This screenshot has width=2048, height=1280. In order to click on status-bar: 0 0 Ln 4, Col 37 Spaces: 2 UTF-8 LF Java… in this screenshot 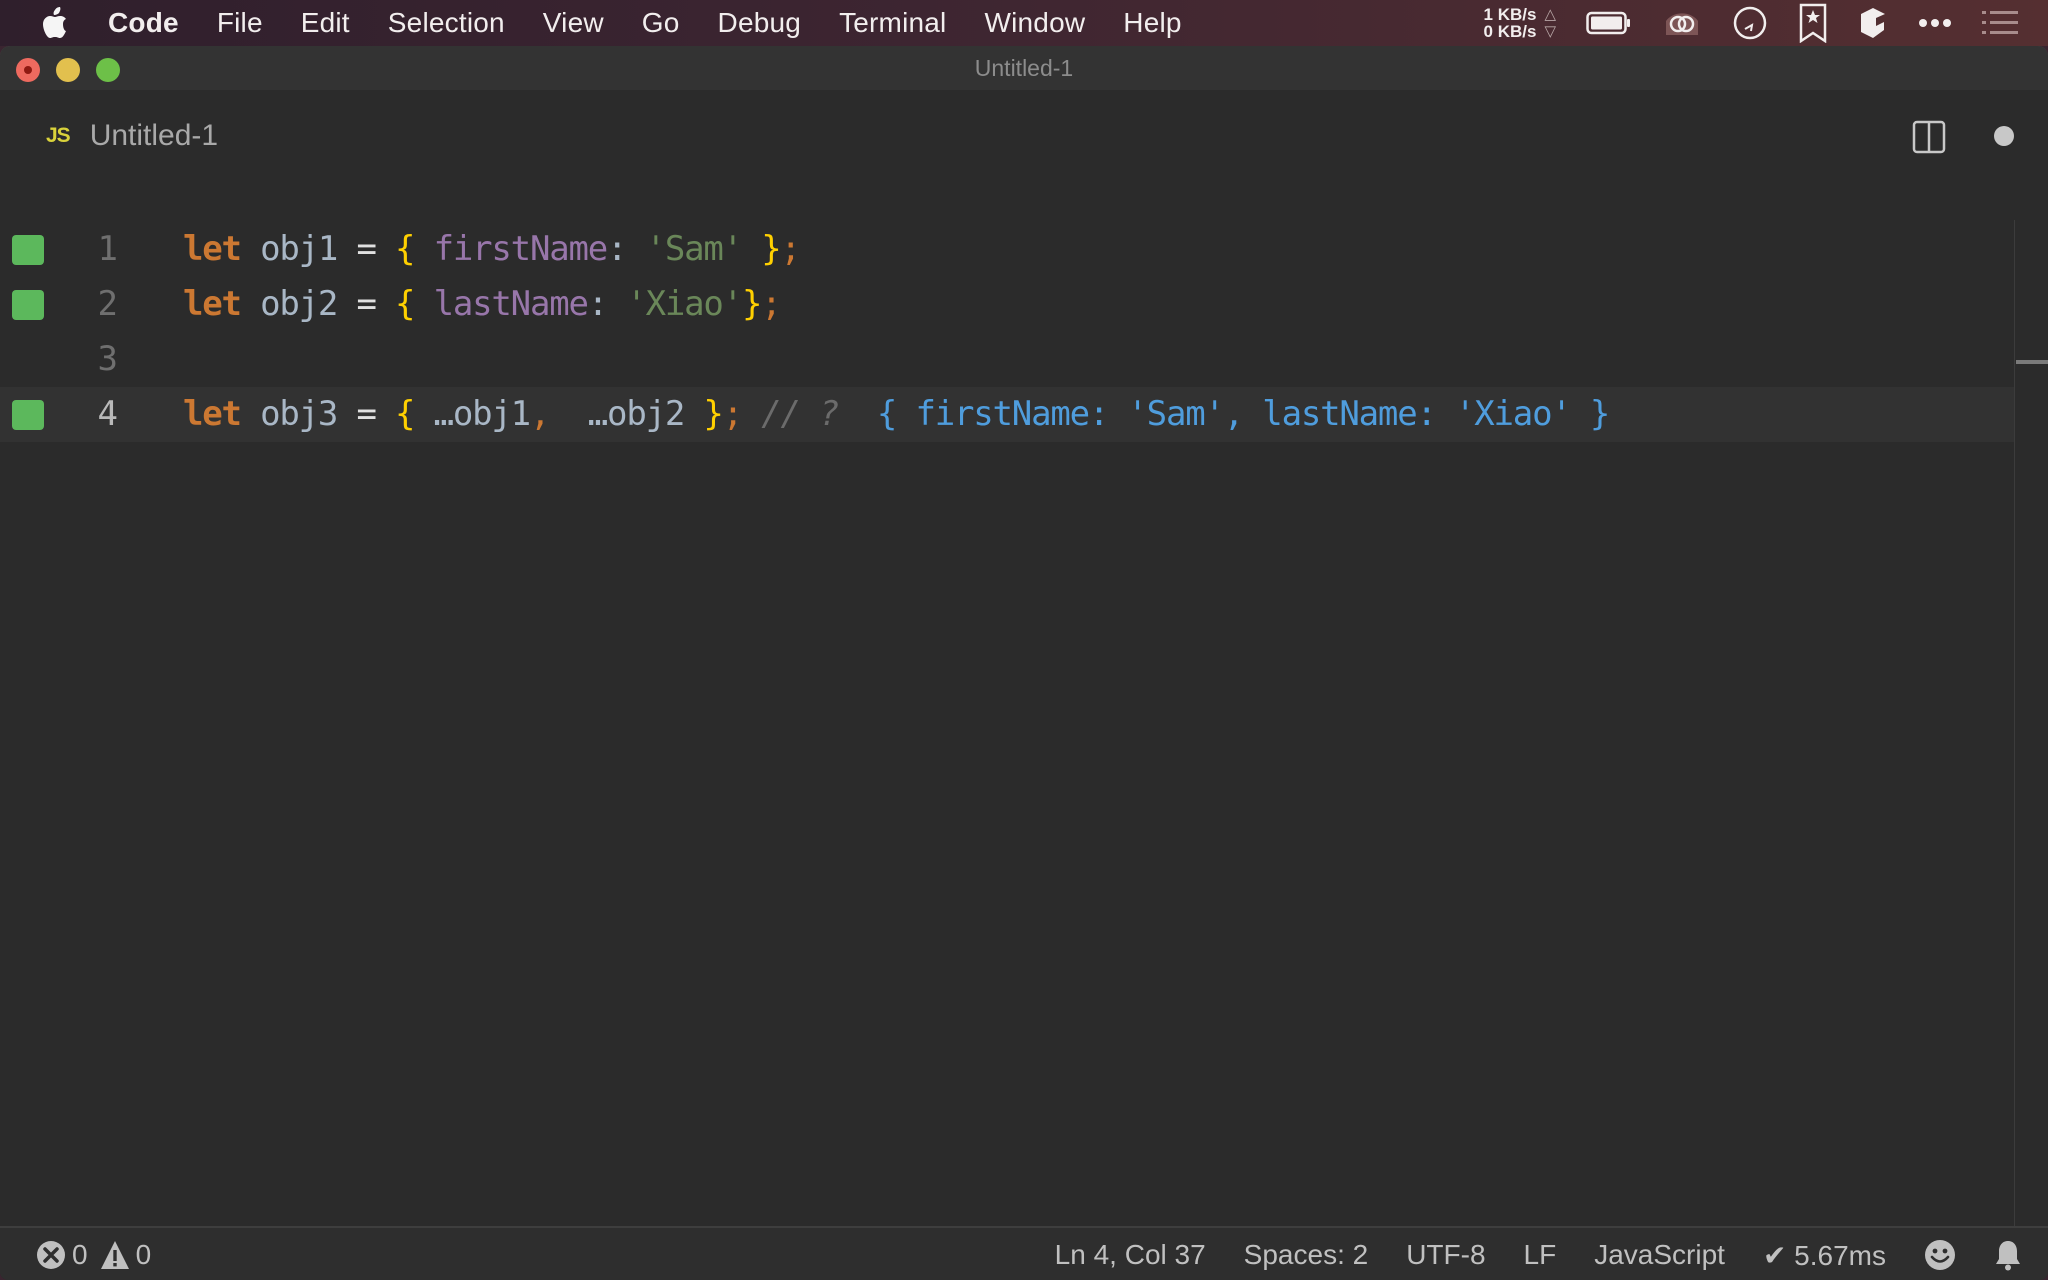, I will do `click(1024, 1253)`.